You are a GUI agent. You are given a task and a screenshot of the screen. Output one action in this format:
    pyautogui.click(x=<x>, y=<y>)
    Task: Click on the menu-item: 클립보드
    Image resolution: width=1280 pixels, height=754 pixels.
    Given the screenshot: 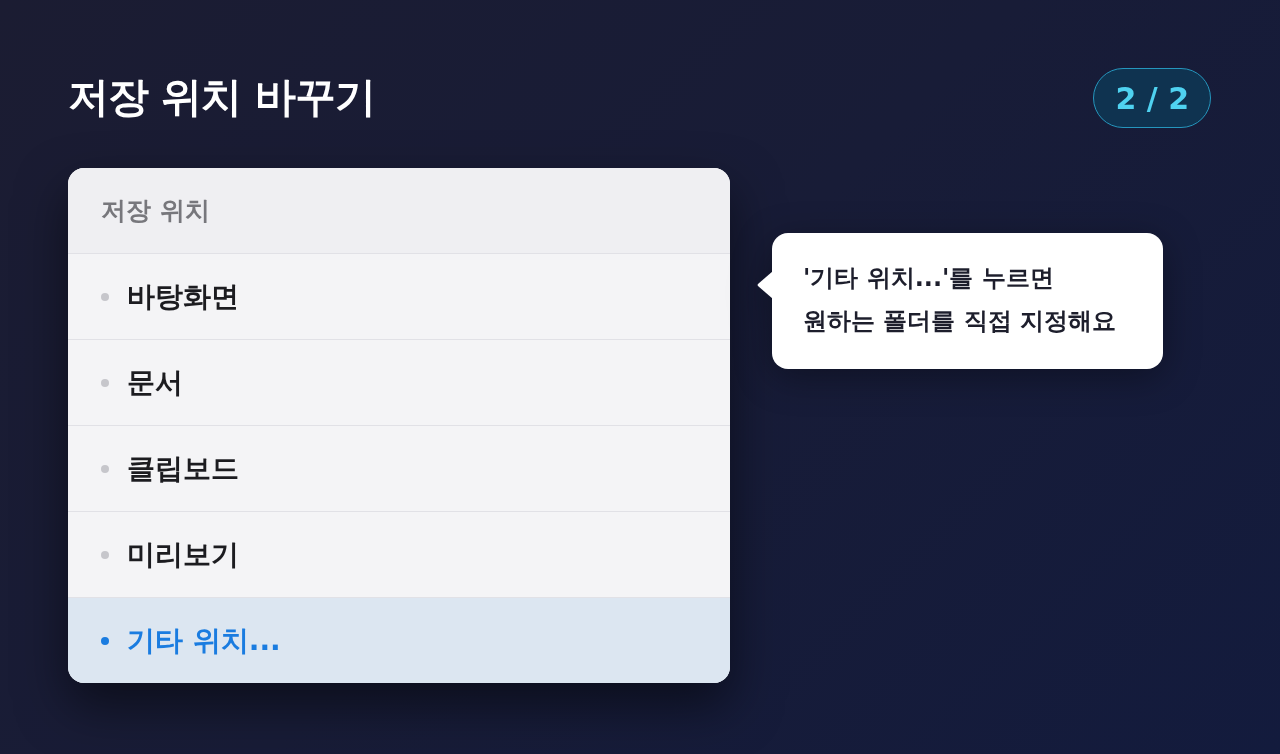 What is the action you would take?
    pyautogui.click(x=399, y=468)
    